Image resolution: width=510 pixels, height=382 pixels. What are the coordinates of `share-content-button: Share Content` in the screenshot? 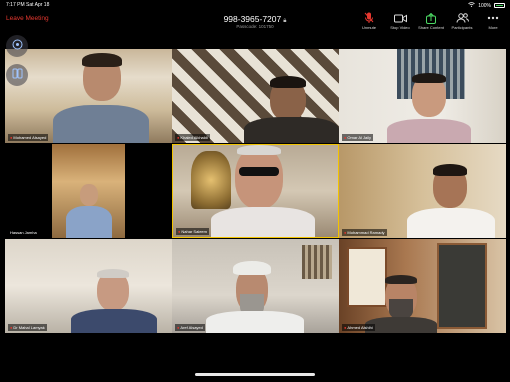 It's located at (431, 21).